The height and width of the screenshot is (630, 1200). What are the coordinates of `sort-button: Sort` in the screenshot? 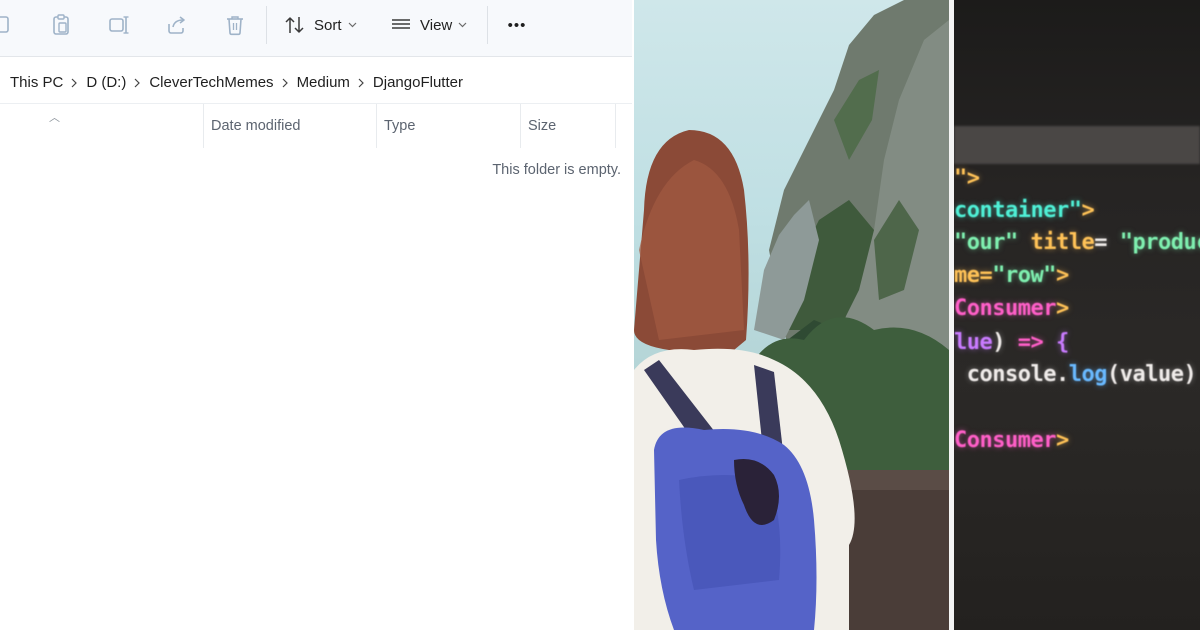 It's located at (324, 25).